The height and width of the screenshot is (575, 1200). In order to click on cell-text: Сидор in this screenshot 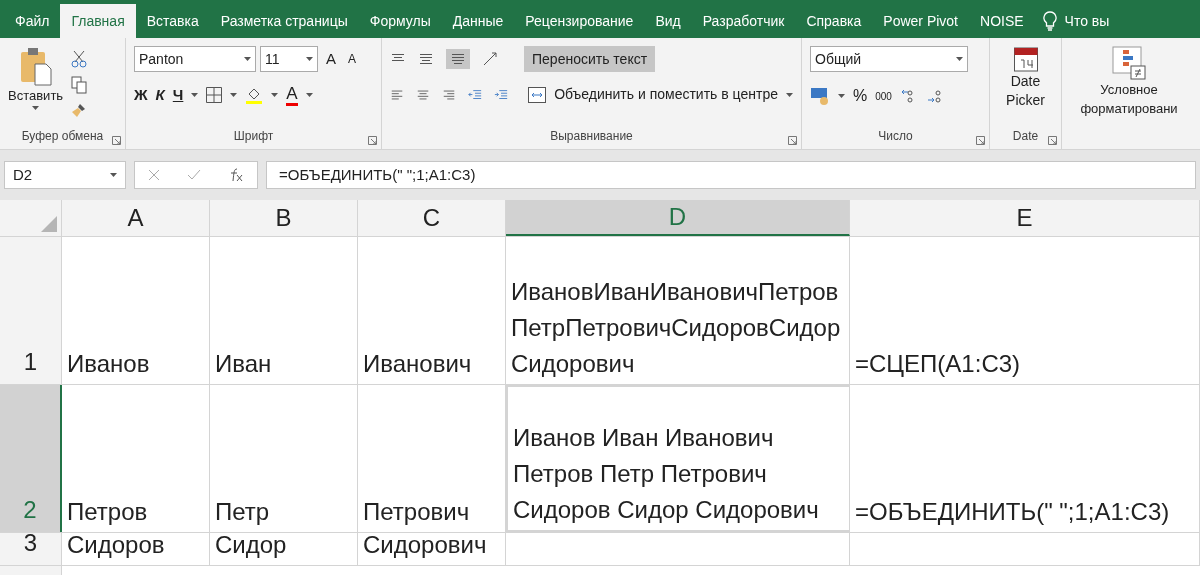, I will do `click(251, 545)`.